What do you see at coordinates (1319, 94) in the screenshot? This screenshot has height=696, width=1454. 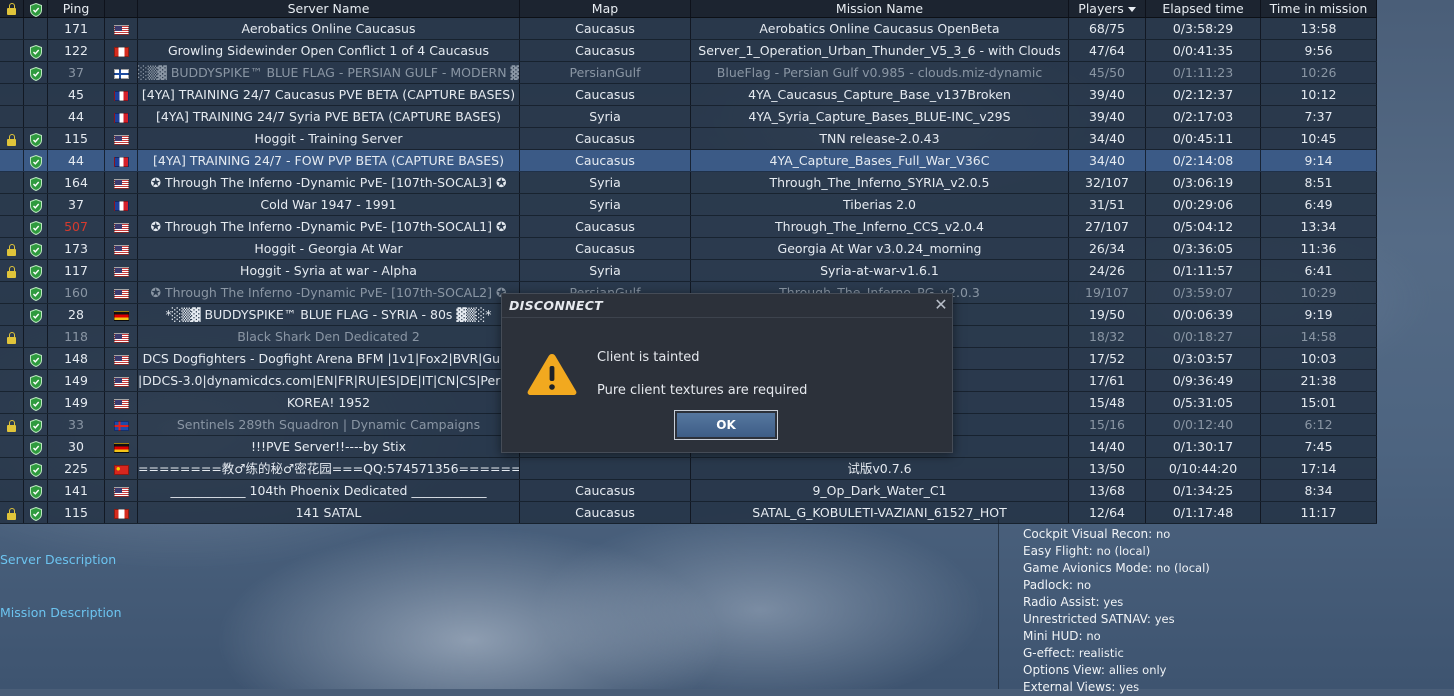 I see `time-in-mission-cell: 10:12` at bounding box center [1319, 94].